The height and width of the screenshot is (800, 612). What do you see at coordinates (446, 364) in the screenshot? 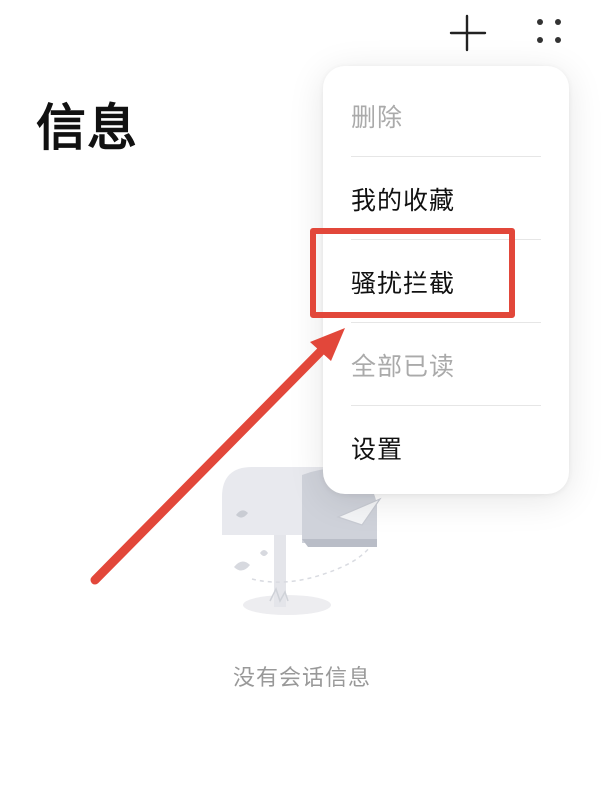
I see `menu-item-mark-all-read: 全部已读` at bounding box center [446, 364].